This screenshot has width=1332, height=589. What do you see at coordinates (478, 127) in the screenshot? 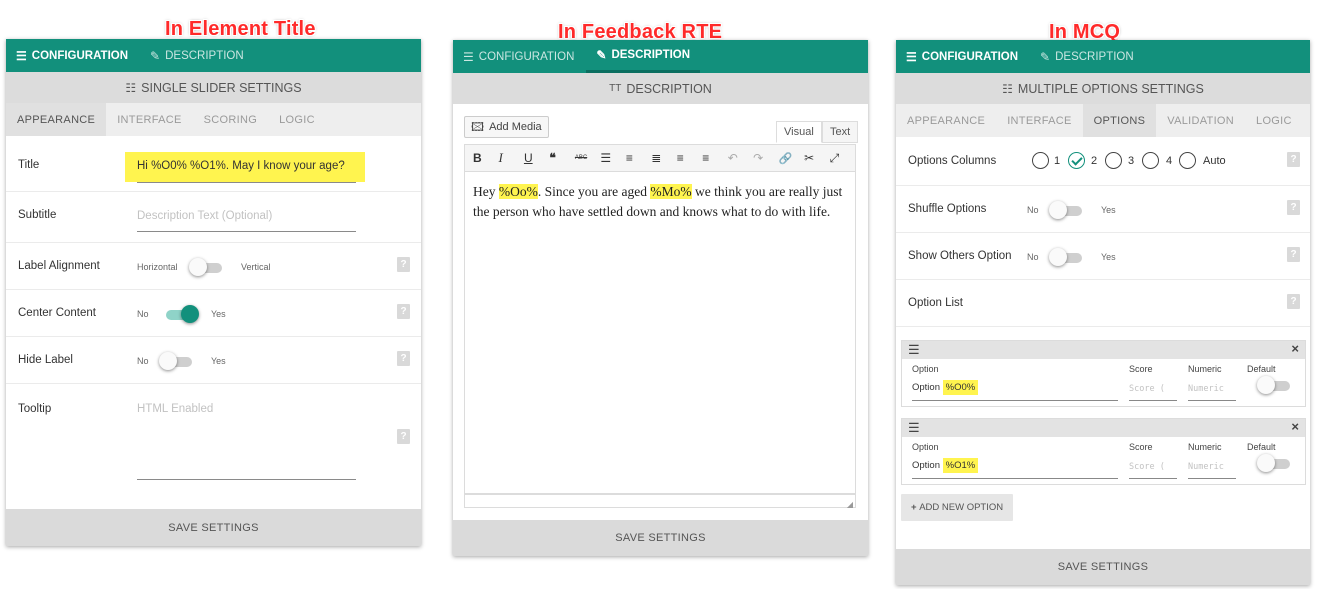
I see `media-icon: 🖾` at bounding box center [478, 127].